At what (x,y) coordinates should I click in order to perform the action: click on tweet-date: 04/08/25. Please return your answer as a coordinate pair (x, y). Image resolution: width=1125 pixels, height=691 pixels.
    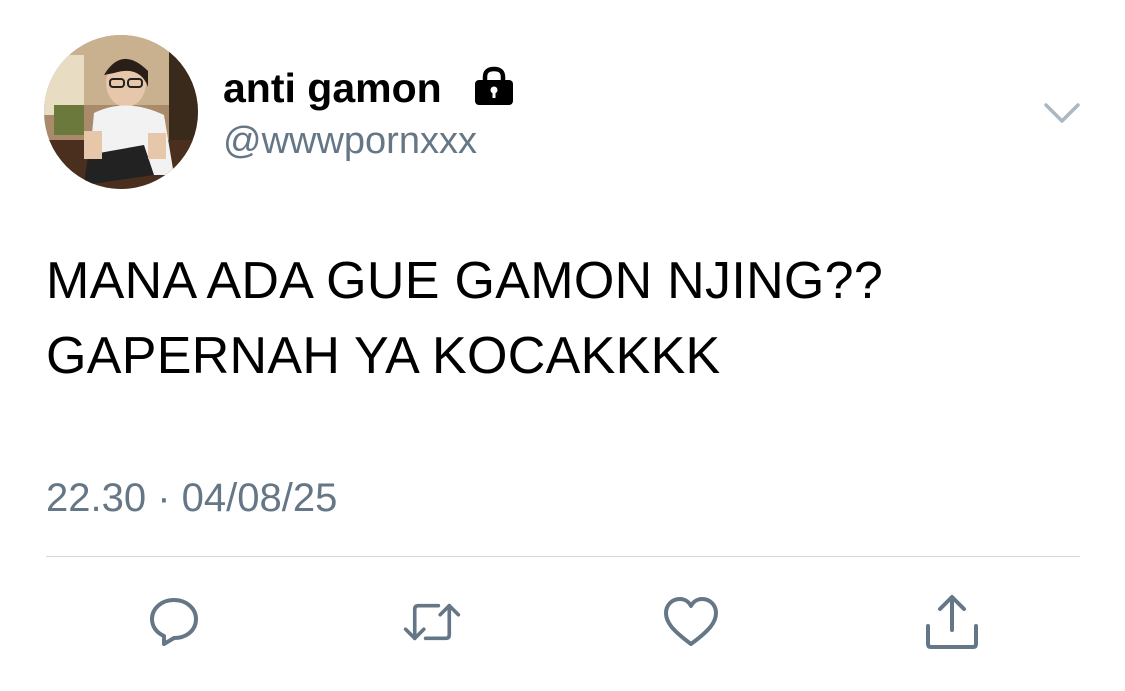
    Looking at the image, I should click on (259, 498).